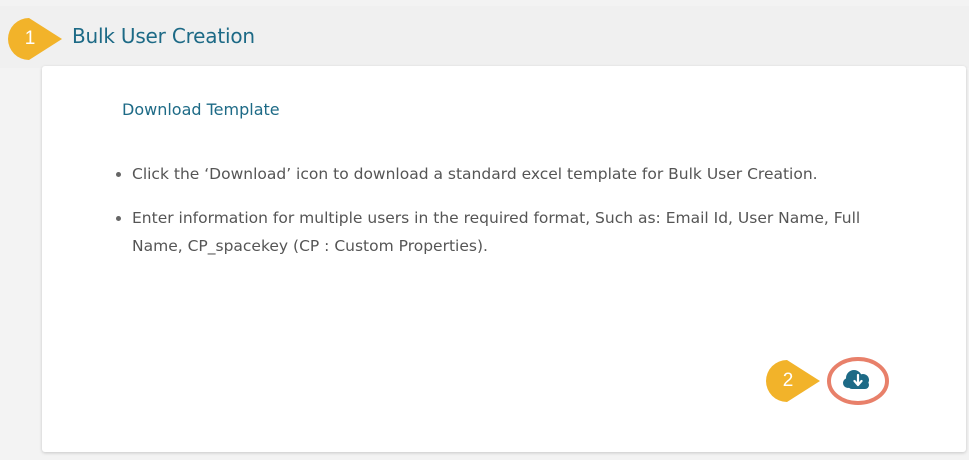 The width and height of the screenshot is (969, 460). I want to click on step-number: 2, so click(788, 380).